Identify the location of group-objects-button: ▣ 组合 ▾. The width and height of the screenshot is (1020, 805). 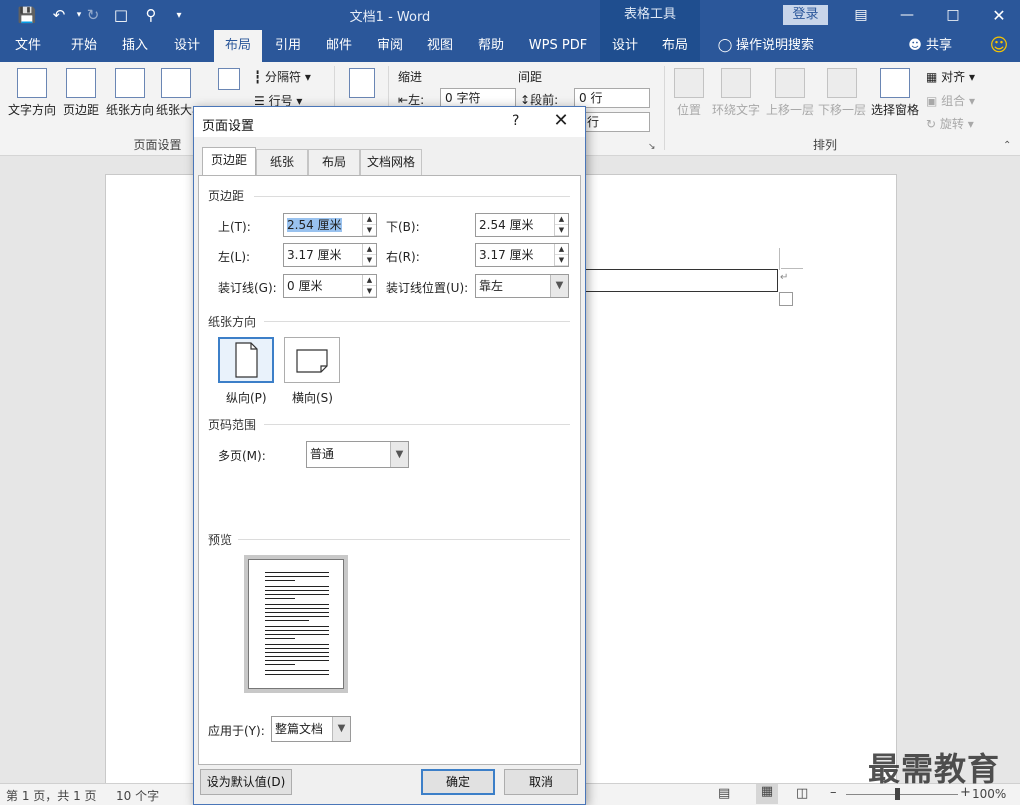
(950, 100).